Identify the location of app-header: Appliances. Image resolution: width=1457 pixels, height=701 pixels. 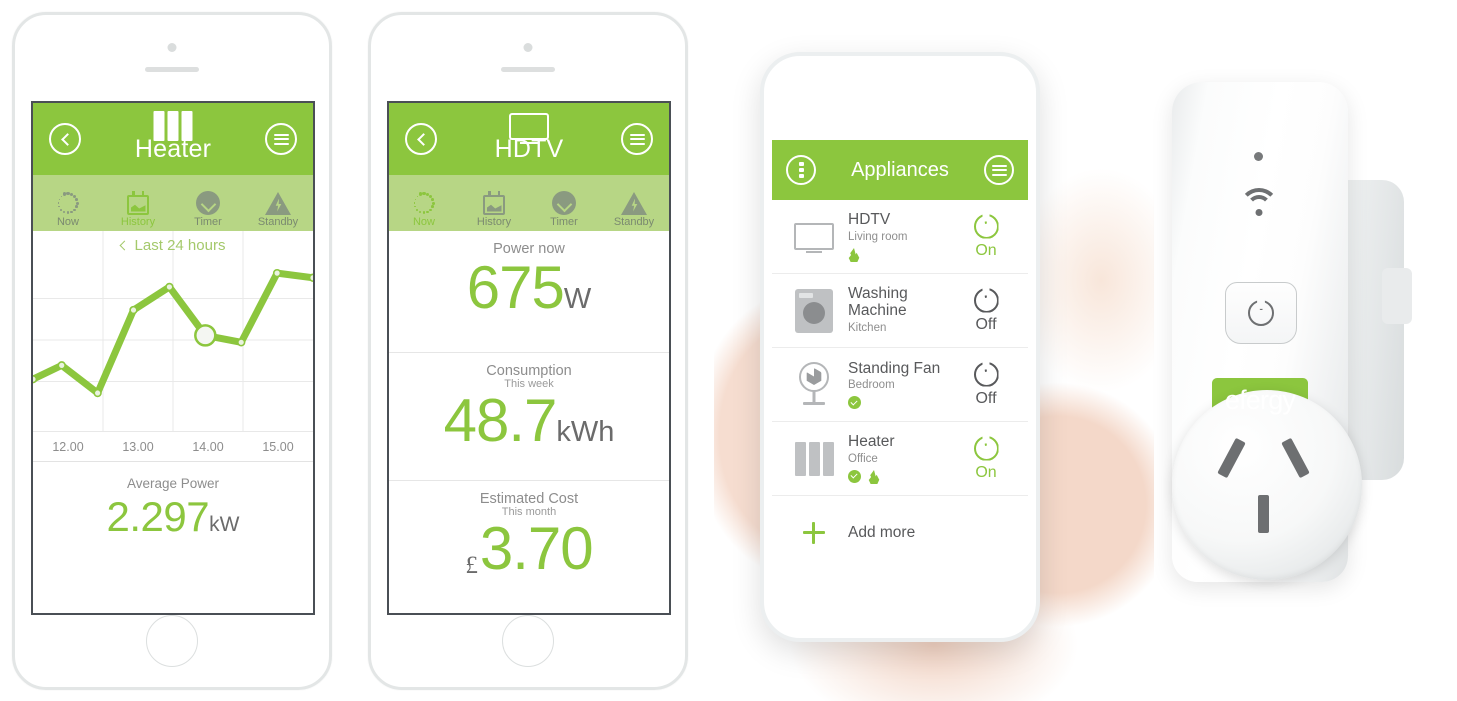
(900, 170).